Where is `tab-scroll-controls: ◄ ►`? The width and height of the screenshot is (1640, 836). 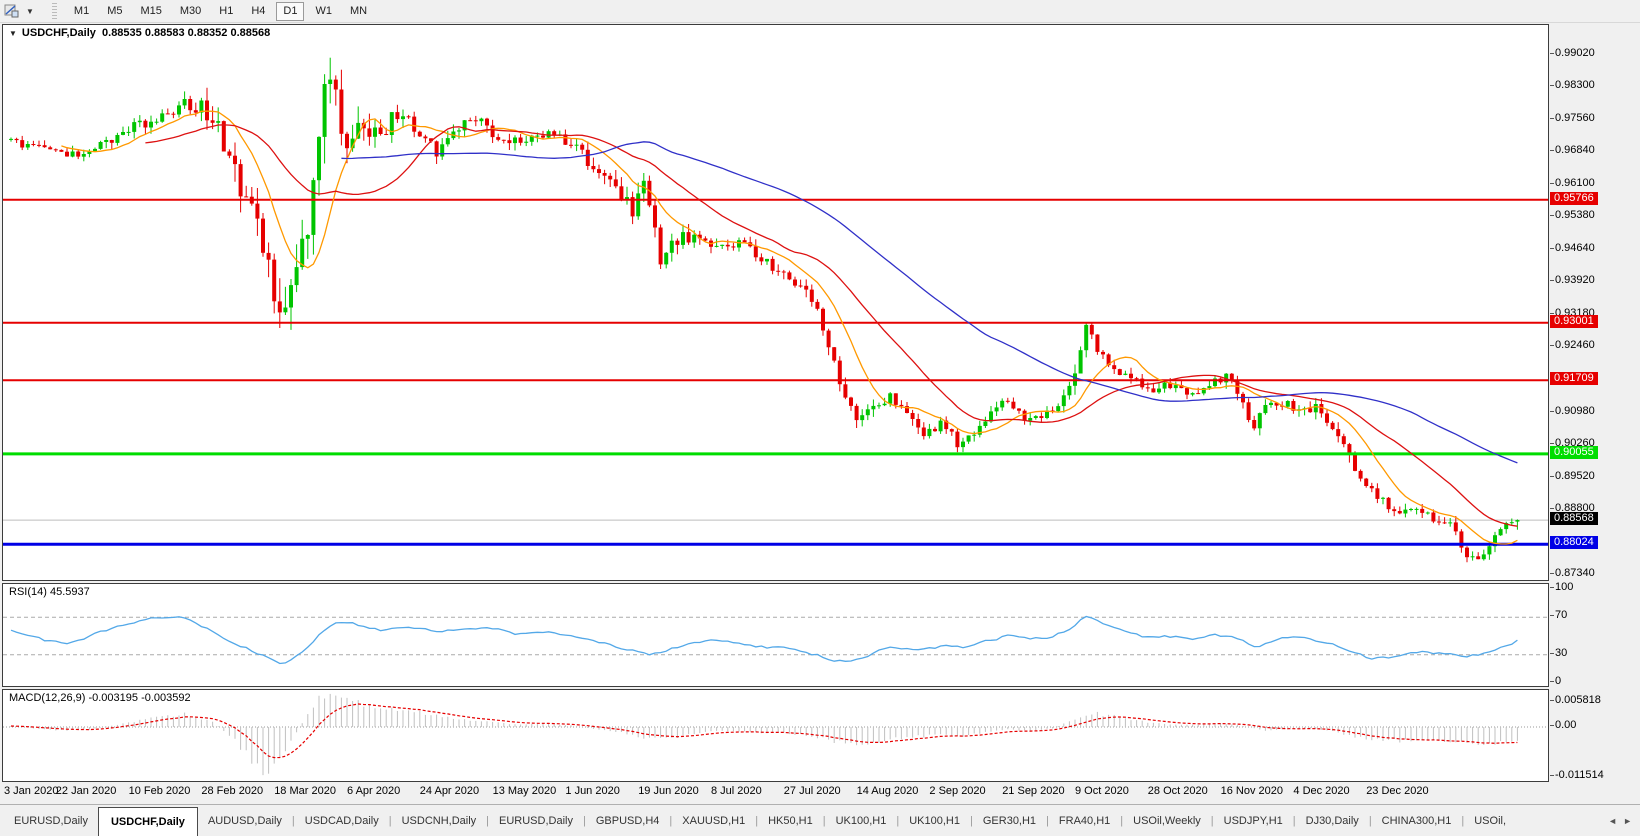
tab-scroll-controls: ◄ ► is located at coordinates (1620, 820).